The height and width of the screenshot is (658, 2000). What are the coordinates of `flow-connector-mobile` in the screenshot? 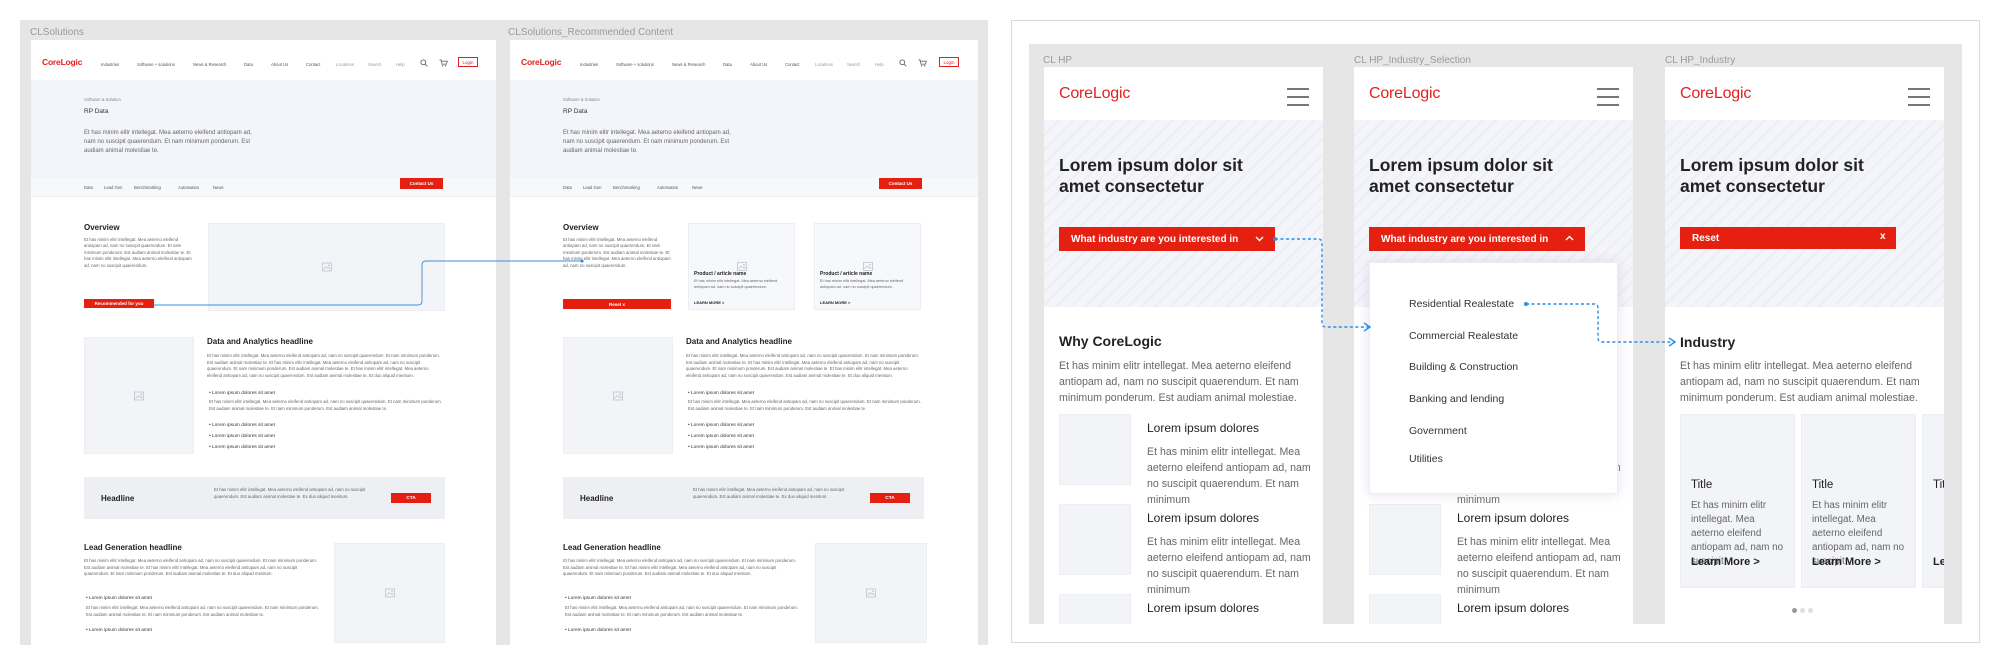 It's located at (1475, 292).